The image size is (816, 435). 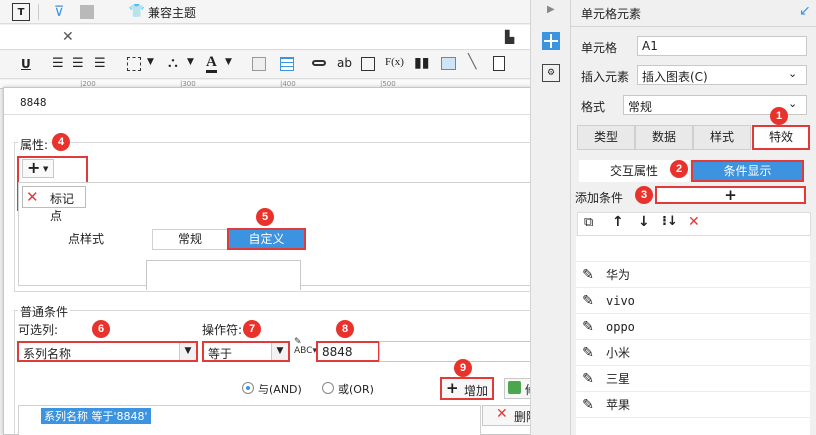 I want to click on image-icon, so click(x=87, y=12).